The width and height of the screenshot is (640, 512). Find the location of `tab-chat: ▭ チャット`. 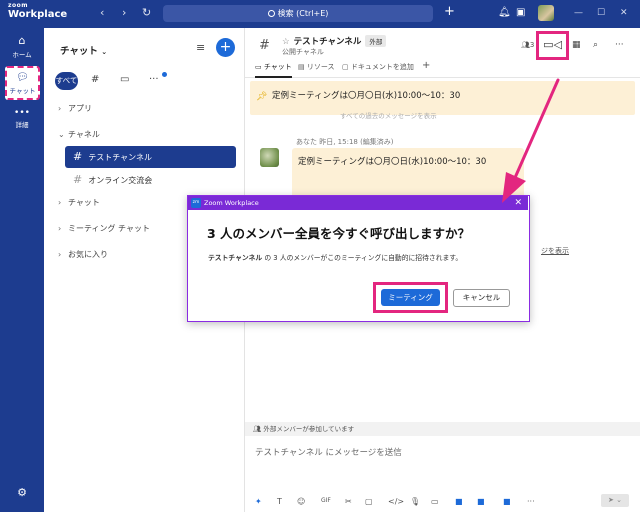

tab-chat: ▭ チャット is located at coordinates (273, 70).